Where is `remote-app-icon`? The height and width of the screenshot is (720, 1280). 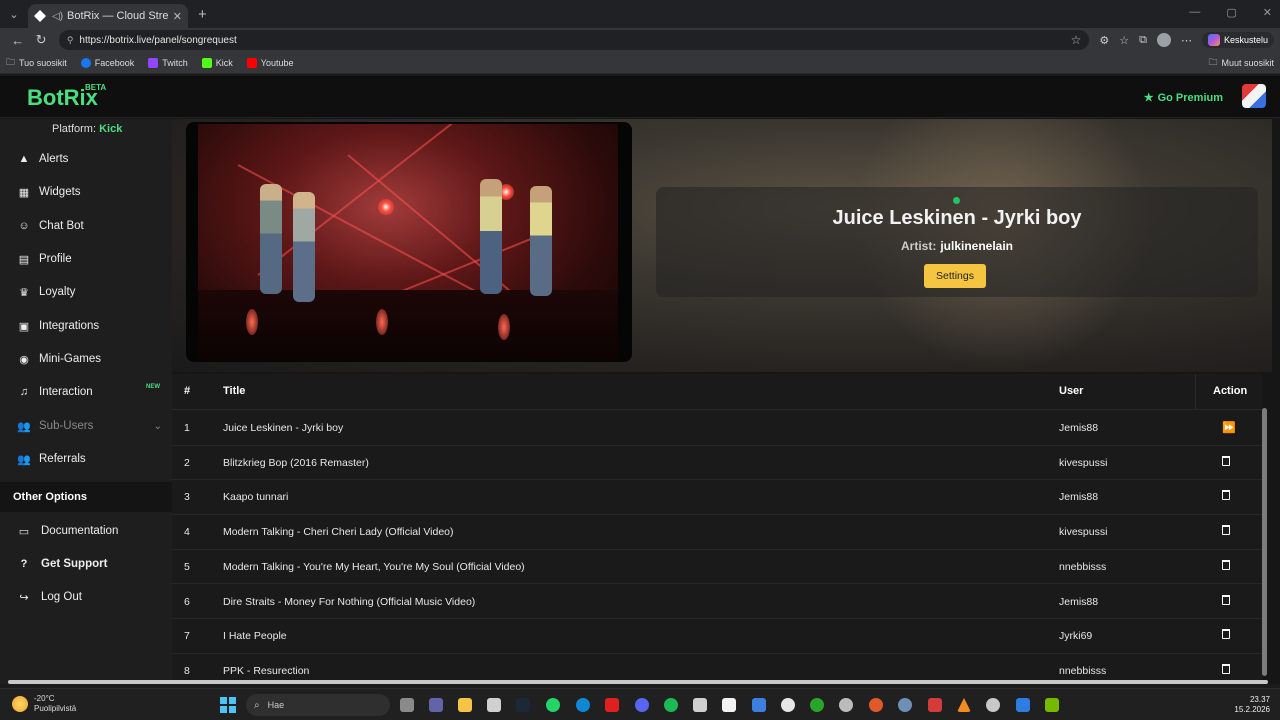 remote-app-icon is located at coordinates (1023, 705).